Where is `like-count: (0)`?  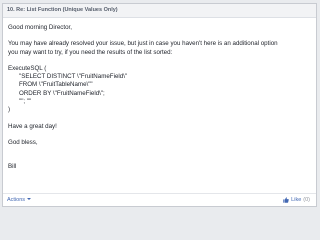 like-count: (0) is located at coordinates (306, 200).